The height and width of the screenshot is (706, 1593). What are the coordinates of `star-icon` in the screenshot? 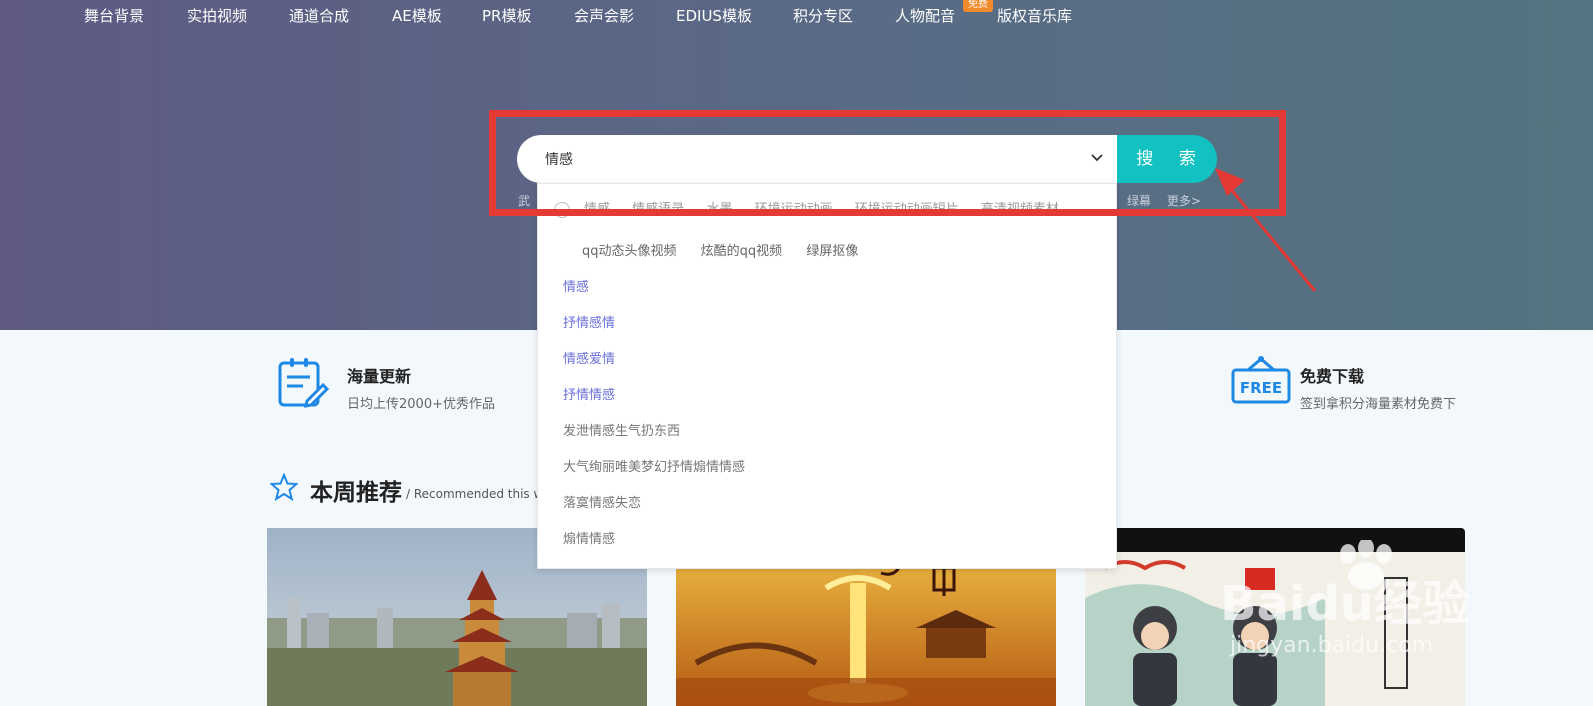 It's located at (284, 487).